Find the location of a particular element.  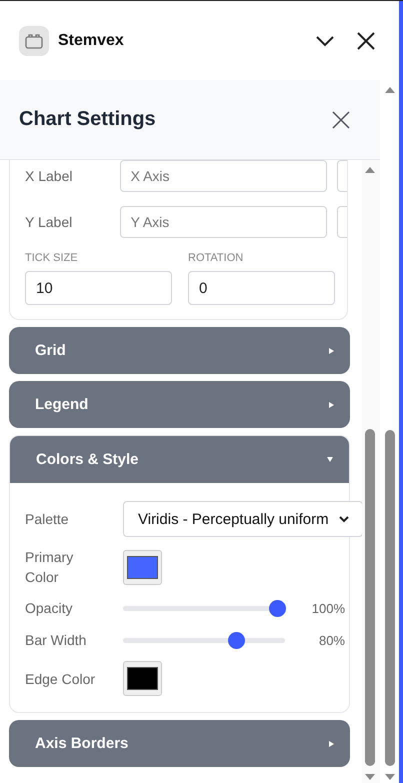

field-label: ROTATION is located at coordinates (216, 258).